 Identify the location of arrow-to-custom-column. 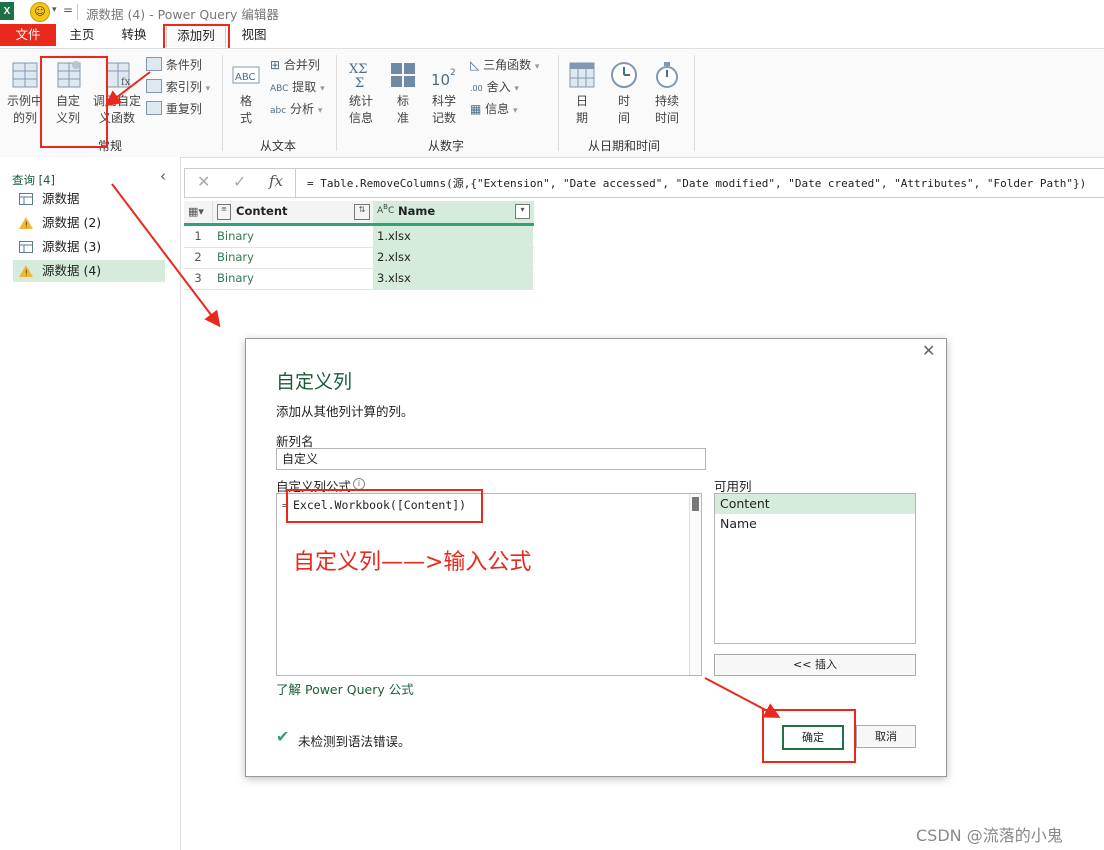
(127, 89).